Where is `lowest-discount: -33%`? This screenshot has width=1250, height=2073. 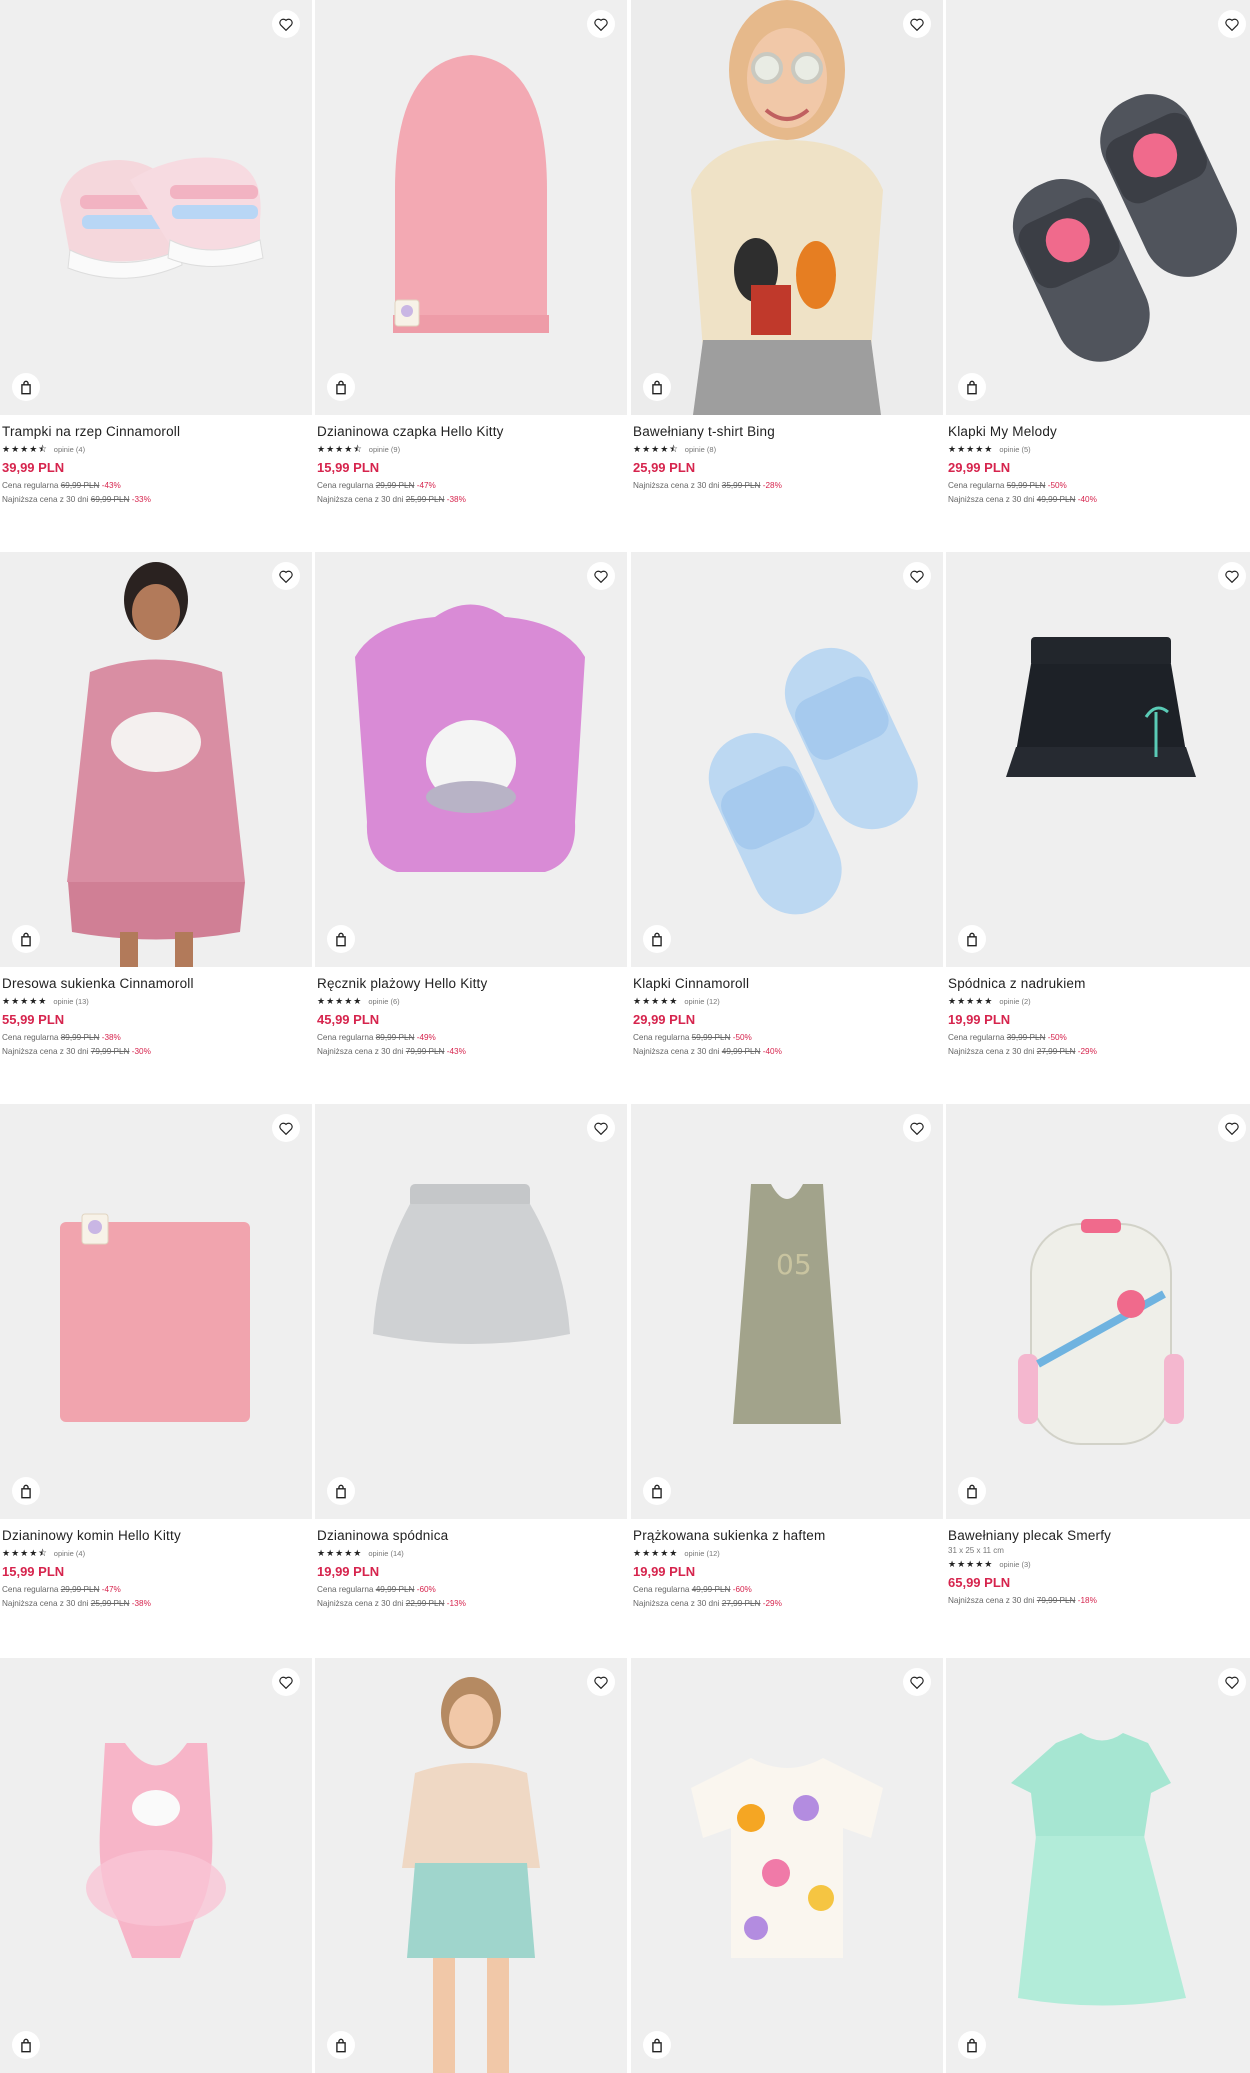
lowest-discount: -33% is located at coordinates (141, 499).